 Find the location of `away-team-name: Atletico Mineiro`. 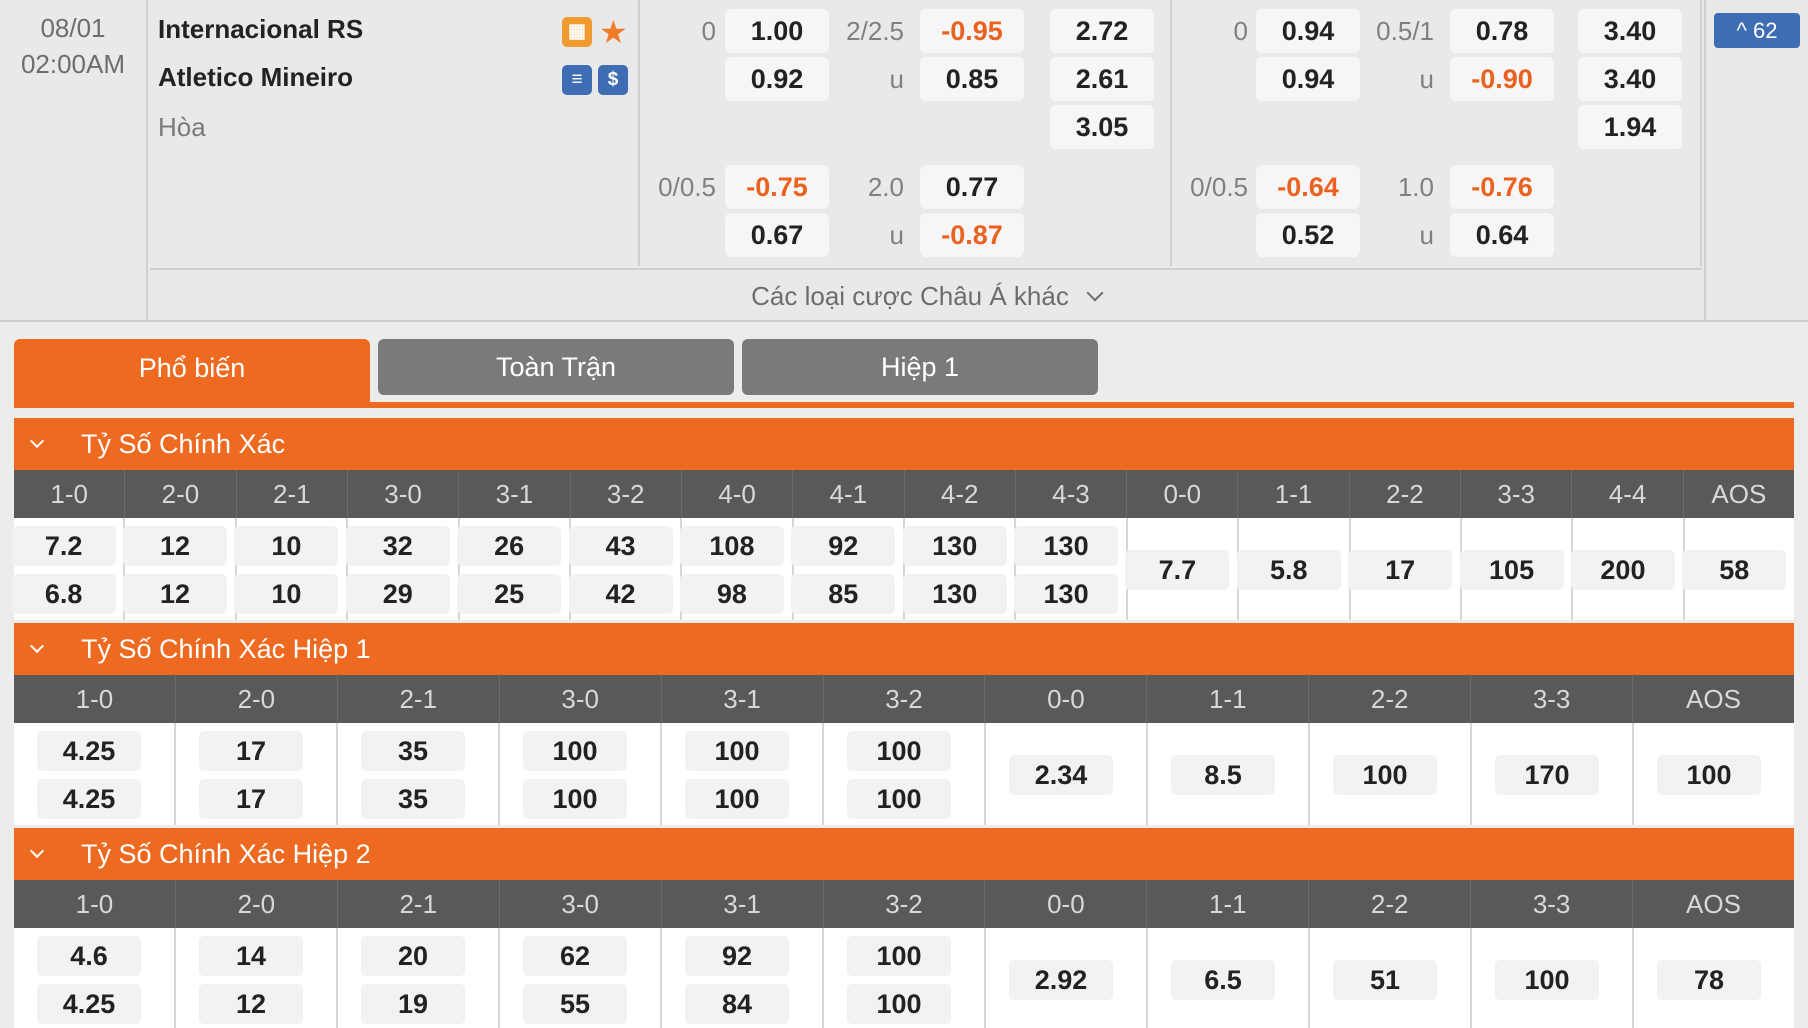

away-team-name: Atletico Mineiro is located at coordinates (255, 77).